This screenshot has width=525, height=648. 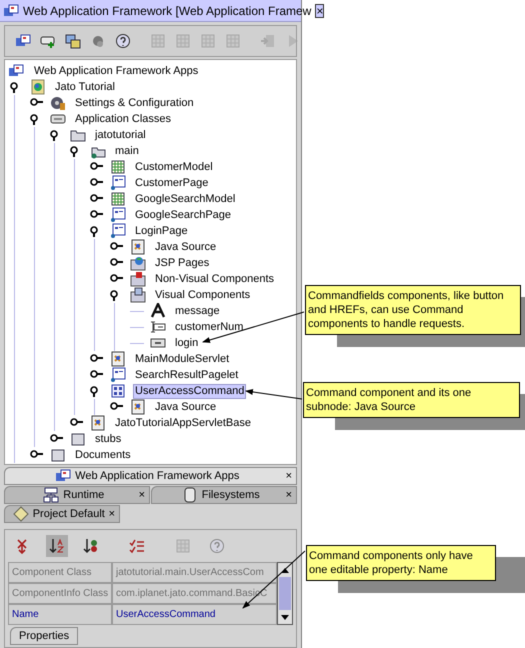 What do you see at coordinates (319, 11) in the screenshot?
I see `close-button: ×` at bounding box center [319, 11].